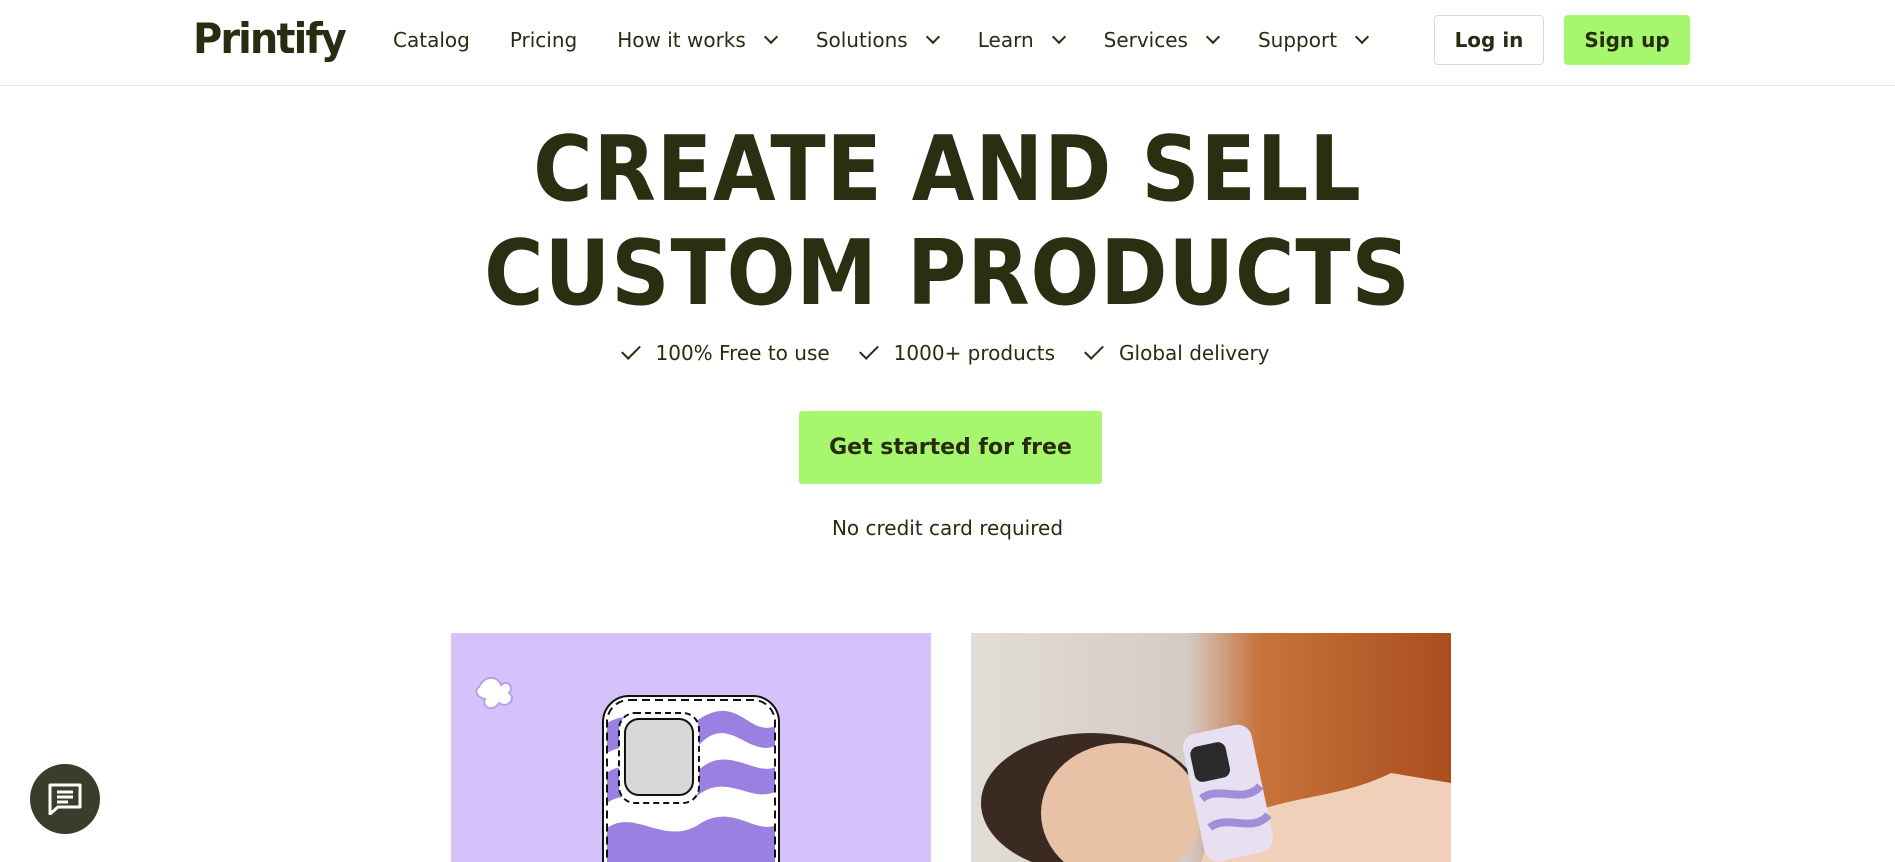 Image resolution: width=1895 pixels, height=862 pixels. What do you see at coordinates (947, 273) in the screenshot?
I see `hero-title-line-2: CUSTOM PRODUCTS` at bounding box center [947, 273].